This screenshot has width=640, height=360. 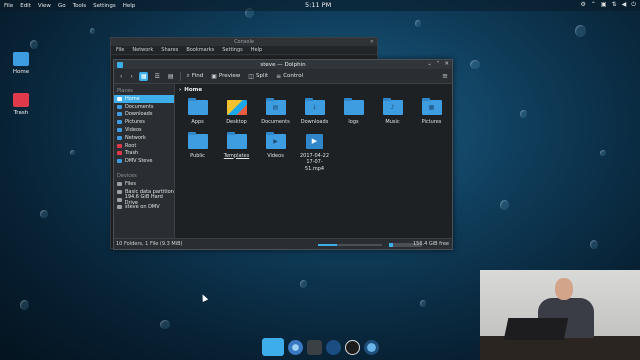 What do you see at coordinates (144, 154) in the screenshot?
I see `place-trash: Trash` at bounding box center [144, 154].